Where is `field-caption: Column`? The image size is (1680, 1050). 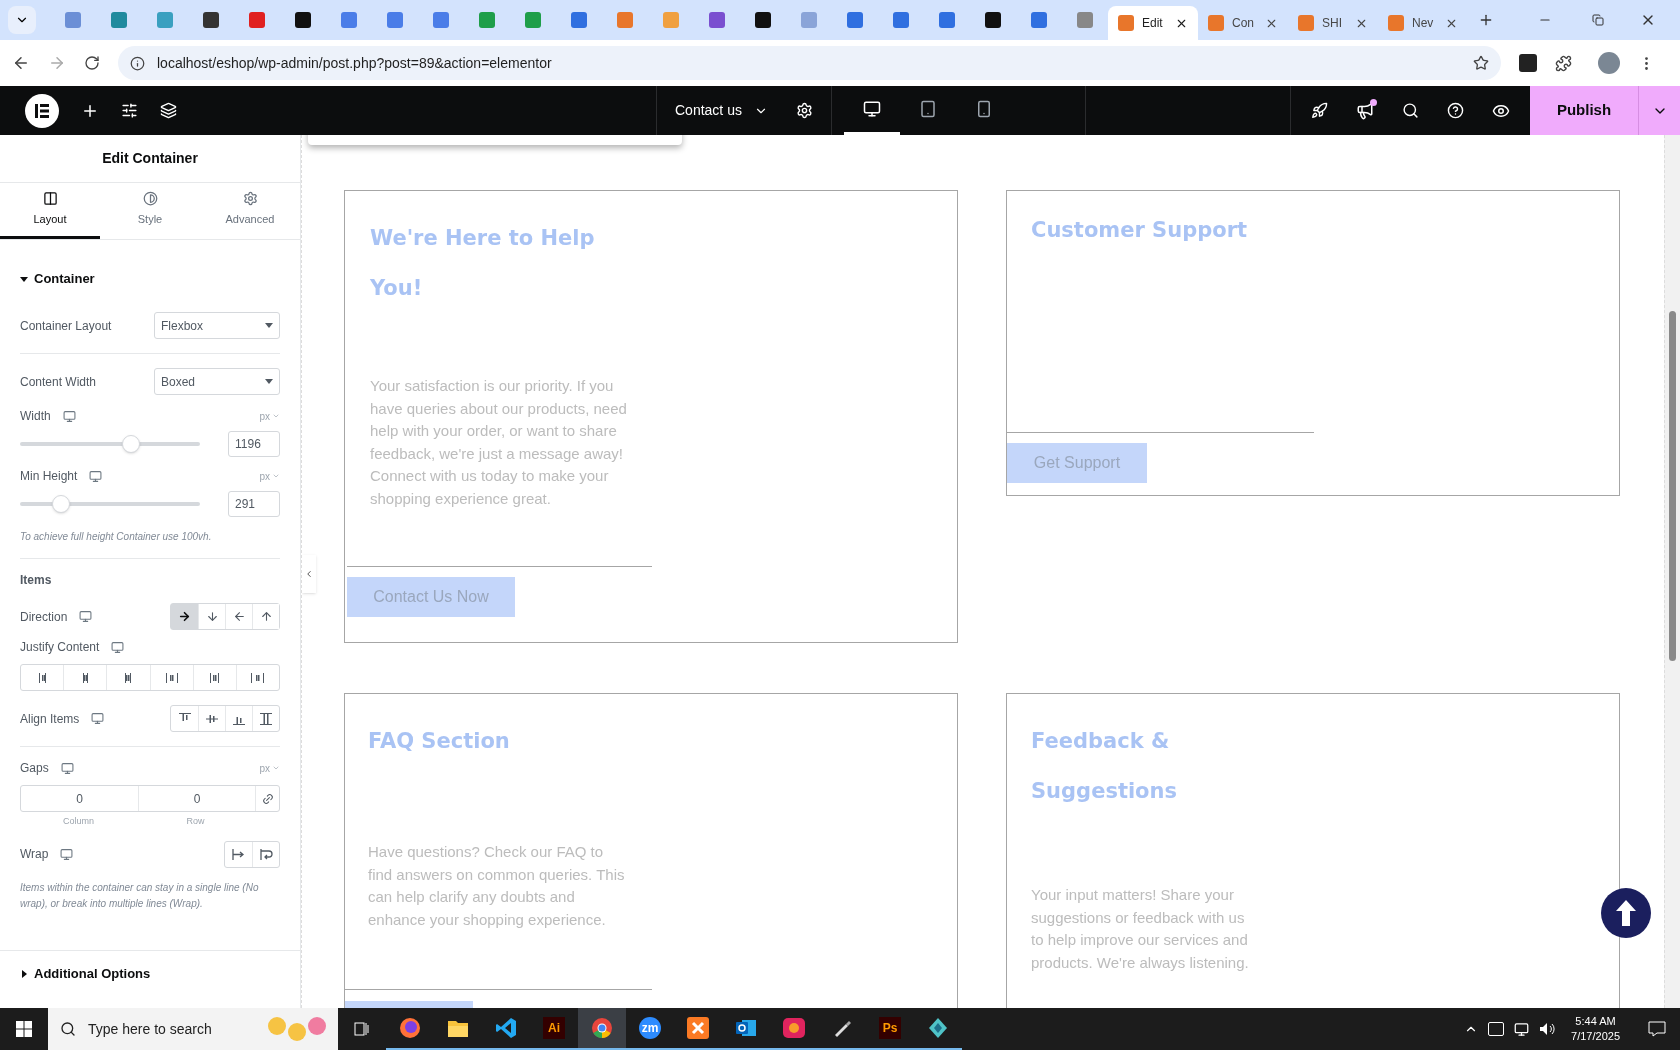 field-caption: Column is located at coordinates (78, 821).